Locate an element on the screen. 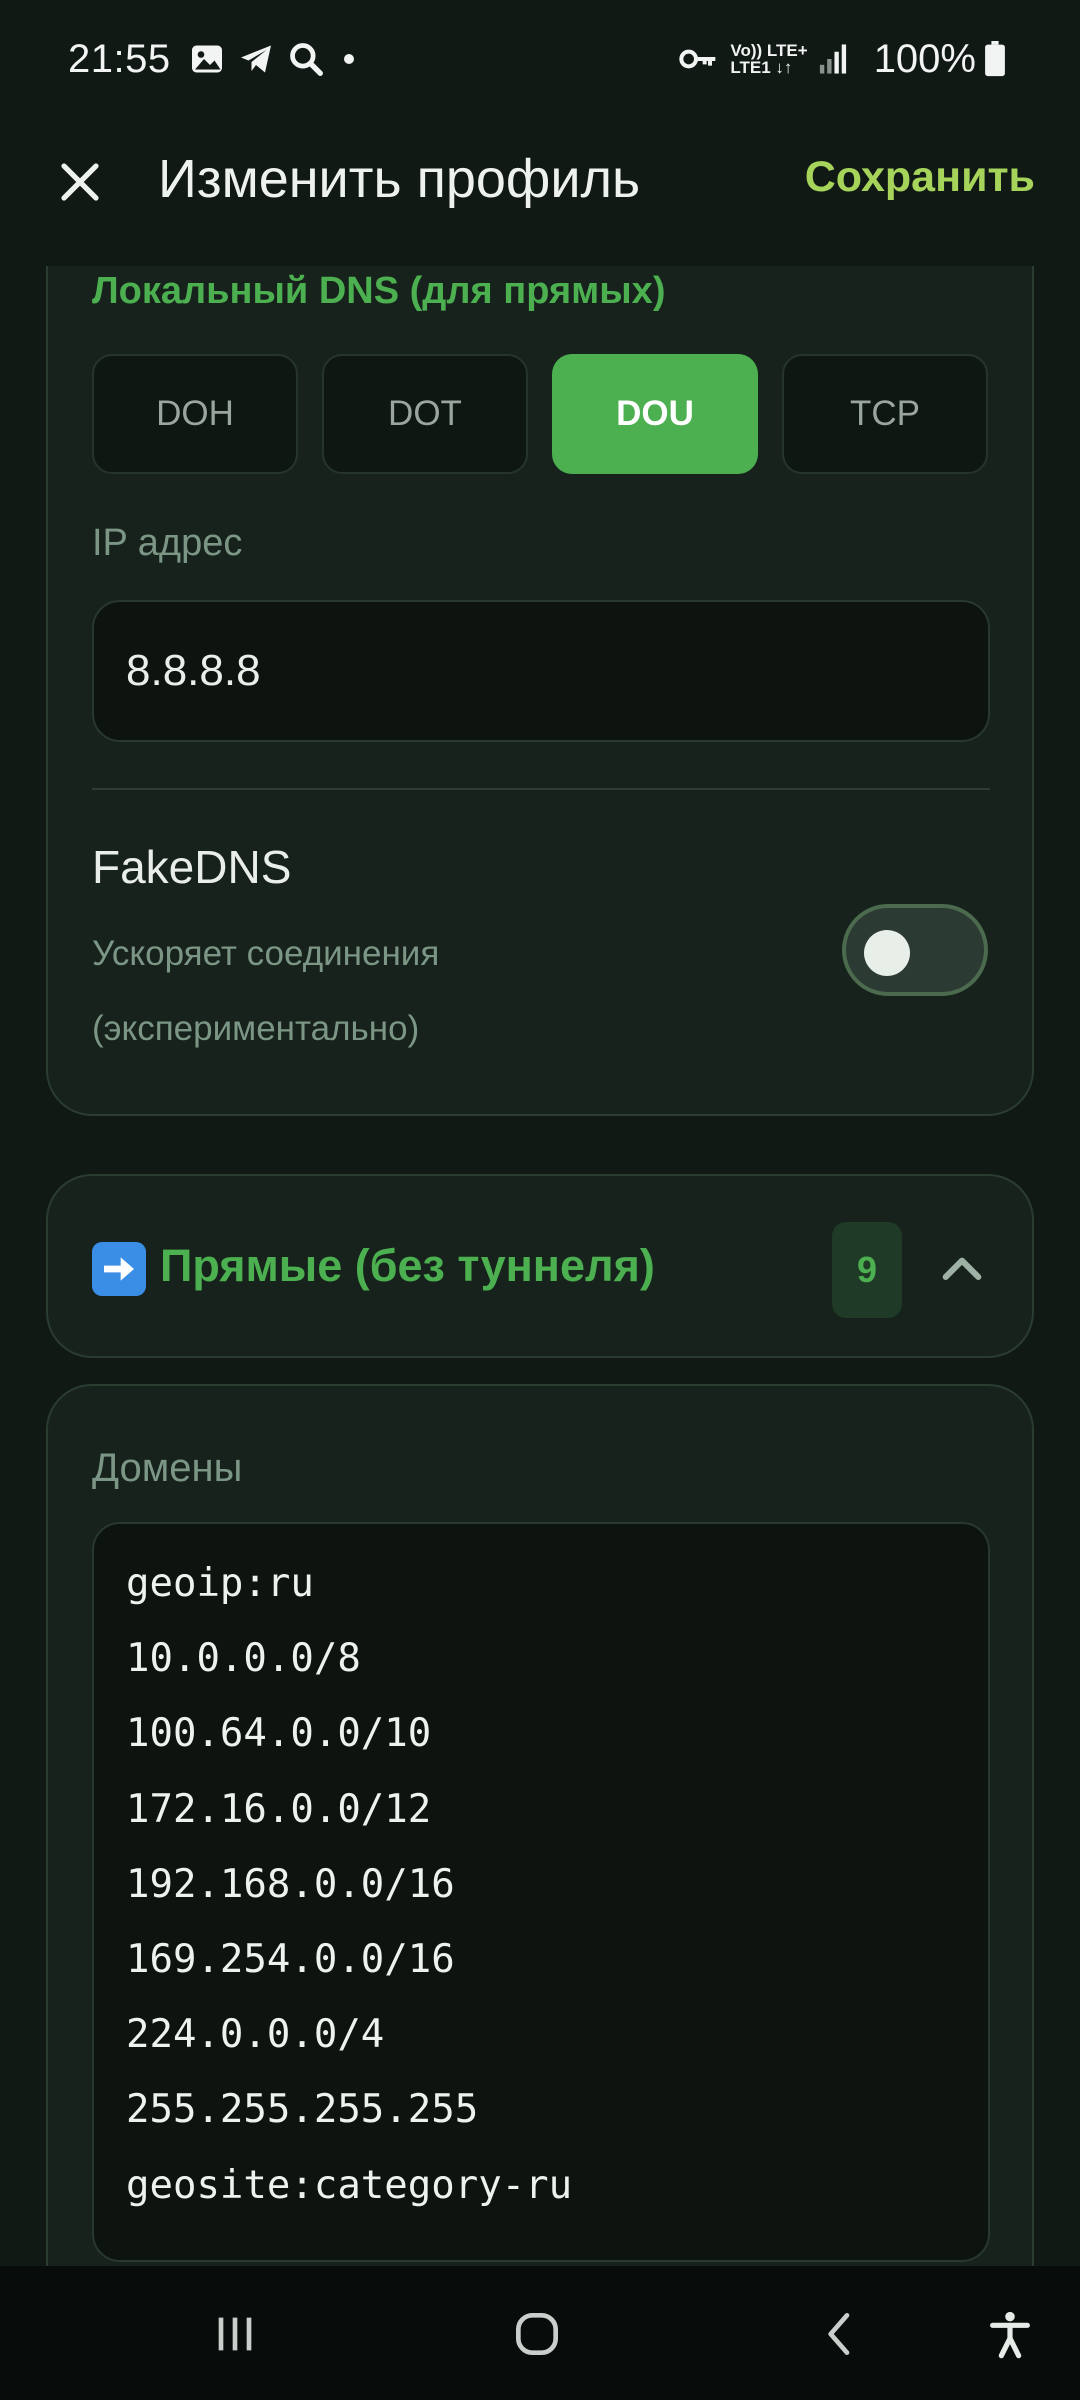 This screenshot has width=1080, height=2400. signal-icon is located at coordinates (833, 59).